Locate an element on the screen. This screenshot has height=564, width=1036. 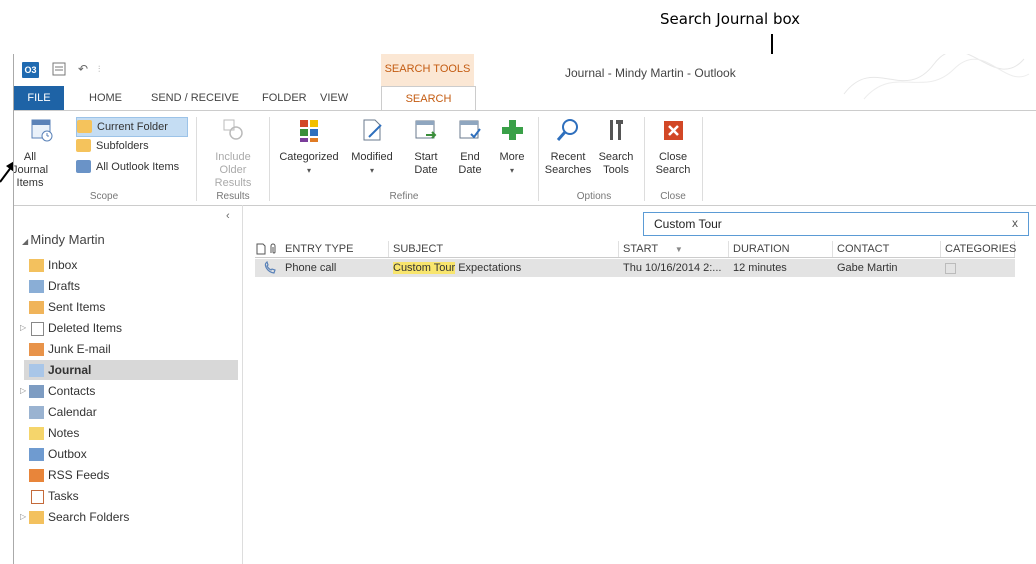
header-categories: CATEGORIES is located at coordinates (978, 249).